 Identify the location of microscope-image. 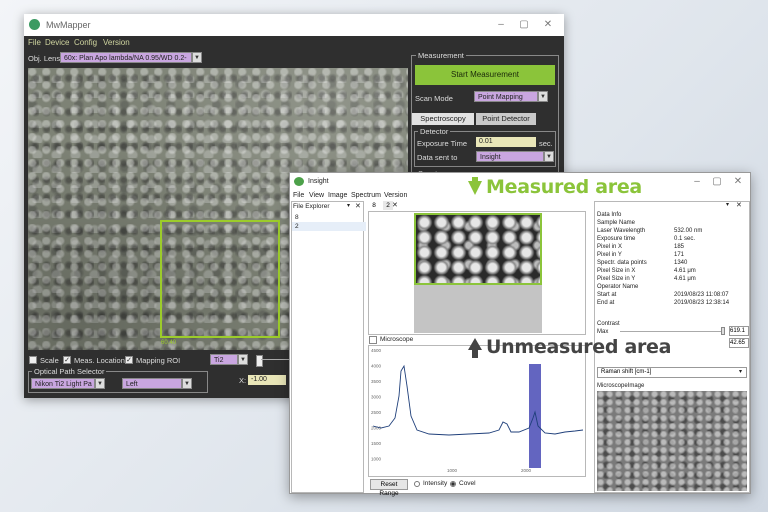
(672, 441).